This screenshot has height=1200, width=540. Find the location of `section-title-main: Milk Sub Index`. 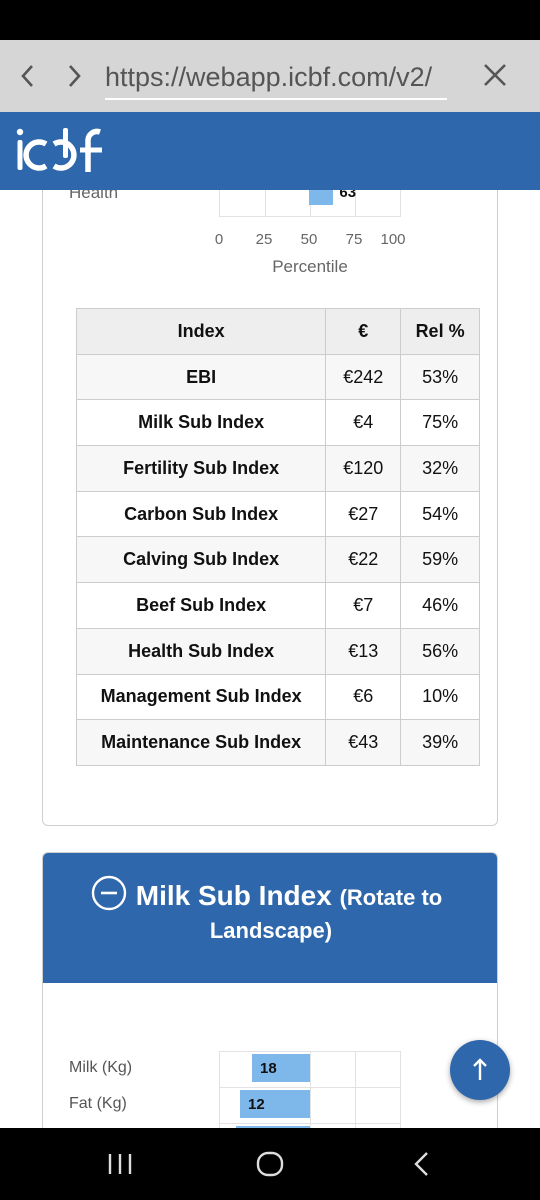

section-title-main: Milk Sub Index is located at coordinates (233, 895).